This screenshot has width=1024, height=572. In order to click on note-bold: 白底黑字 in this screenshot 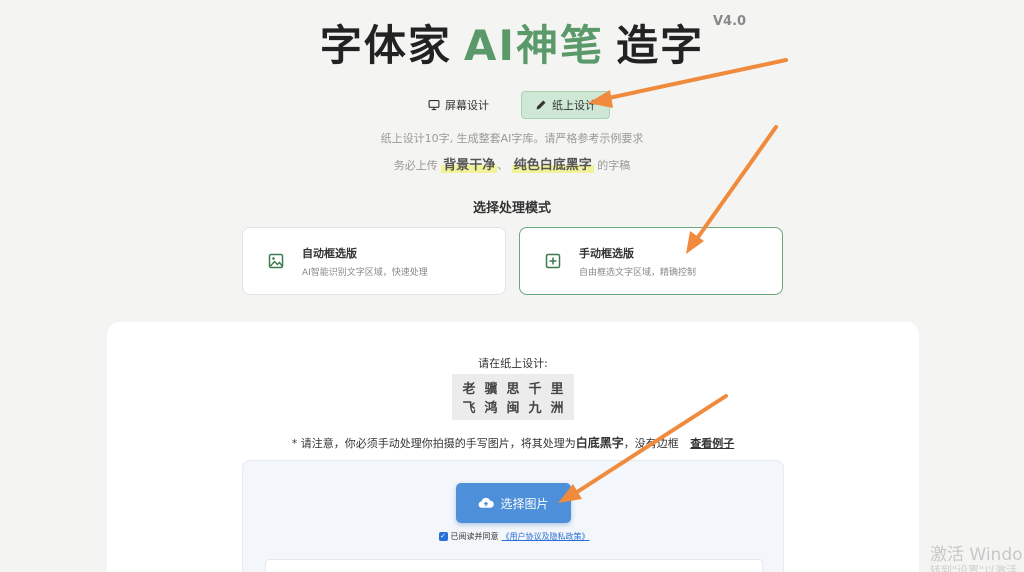, I will do `click(599, 443)`.